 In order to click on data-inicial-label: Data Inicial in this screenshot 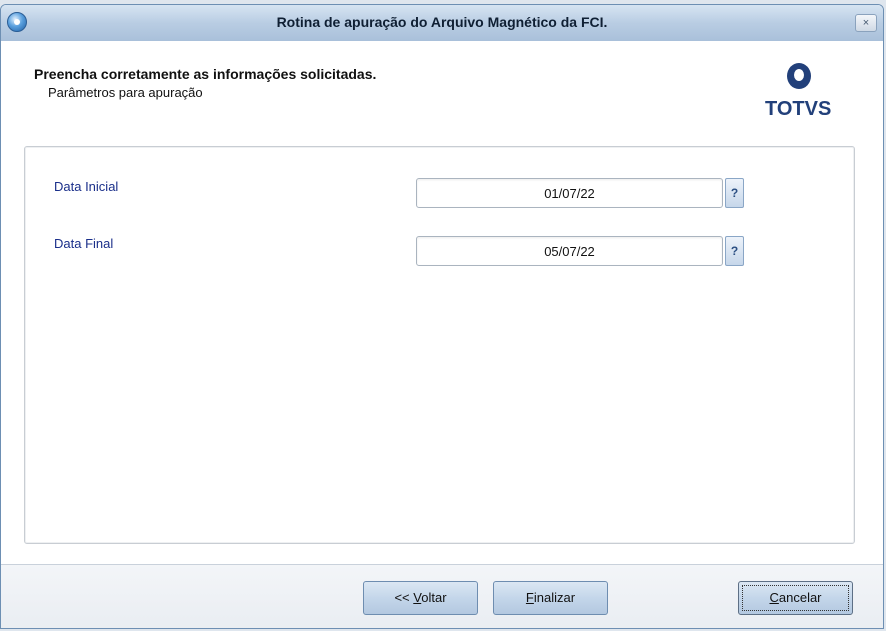, I will do `click(86, 186)`.